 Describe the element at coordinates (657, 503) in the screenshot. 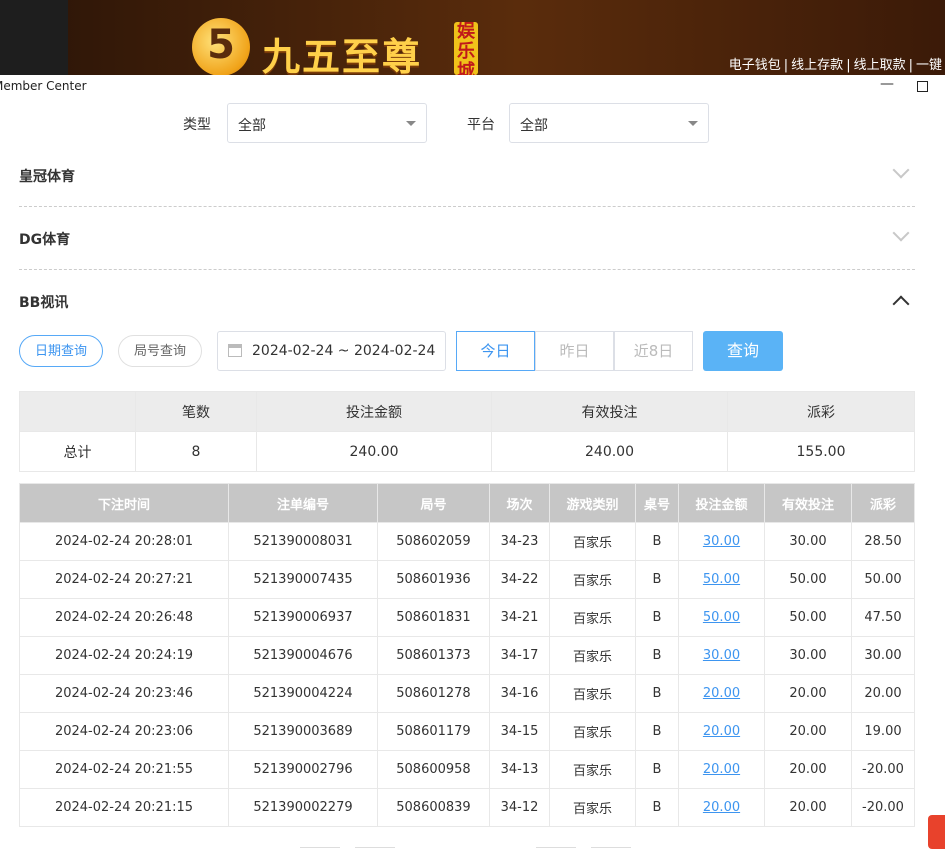

I see `detail-header: 桌号` at that location.